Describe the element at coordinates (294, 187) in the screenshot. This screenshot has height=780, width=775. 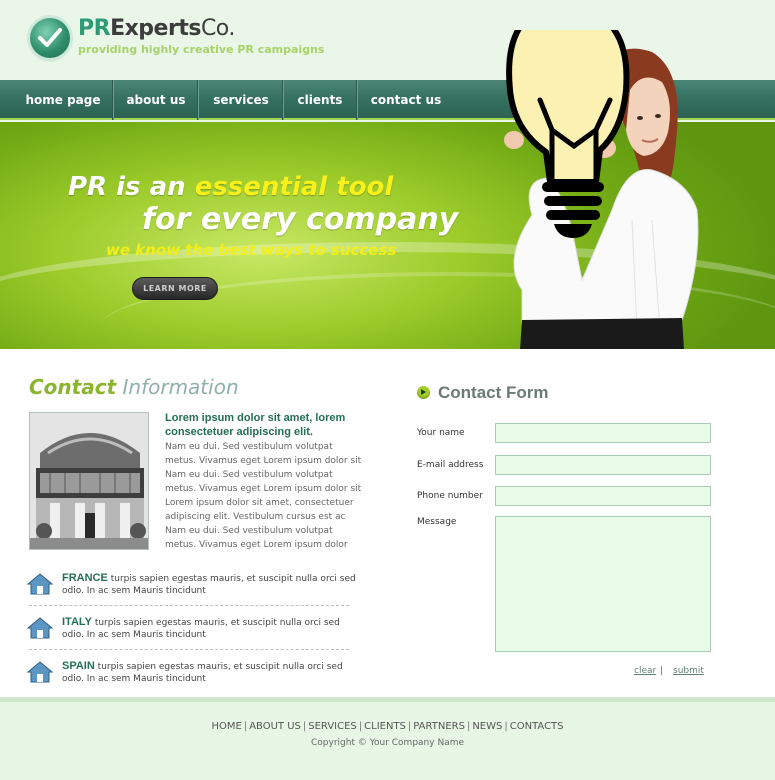
I see `hero-line1-highlight: essential tool` at that location.